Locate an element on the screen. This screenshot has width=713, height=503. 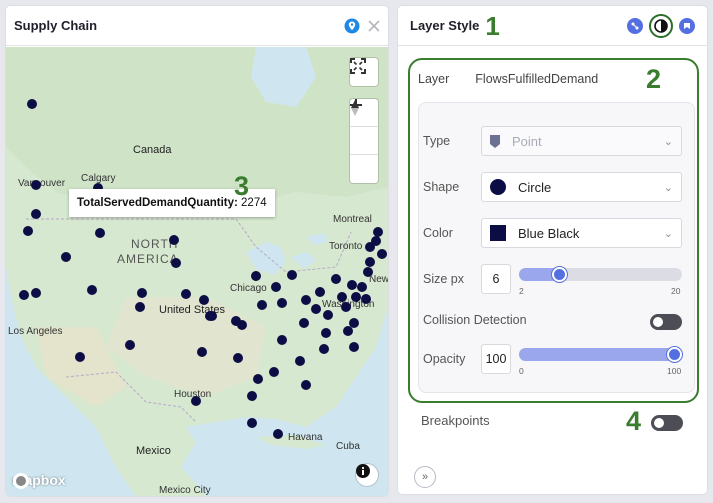
zoom-controls is located at coordinates (364, 141).